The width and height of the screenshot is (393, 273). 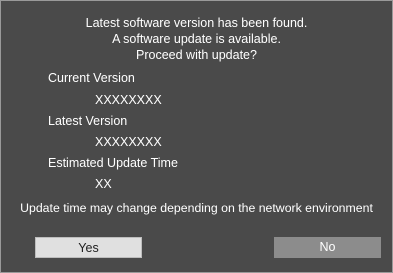 I want to click on dialog-message-line-3: Proceed with update?, so click(x=196, y=55).